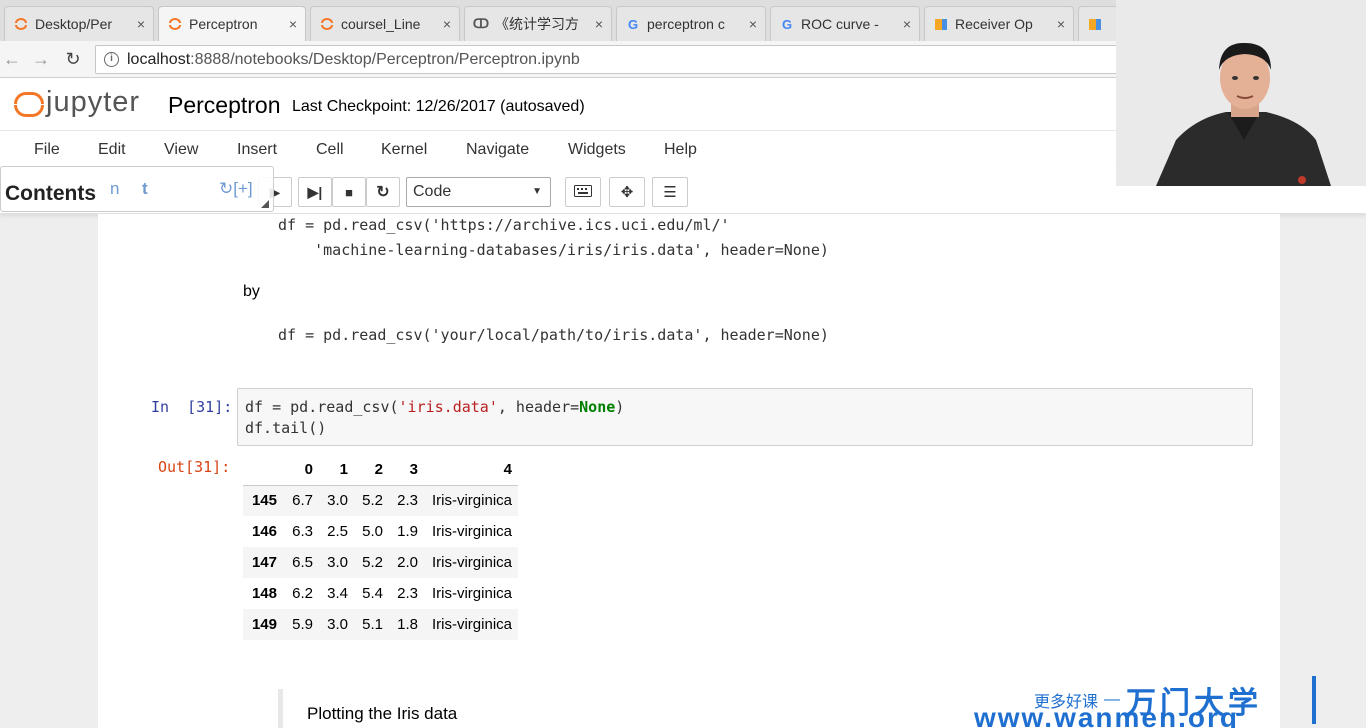 This screenshot has height=728, width=1366. Describe the element at coordinates (787, 24) in the screenshot. I see `google-icon: G` at that location.